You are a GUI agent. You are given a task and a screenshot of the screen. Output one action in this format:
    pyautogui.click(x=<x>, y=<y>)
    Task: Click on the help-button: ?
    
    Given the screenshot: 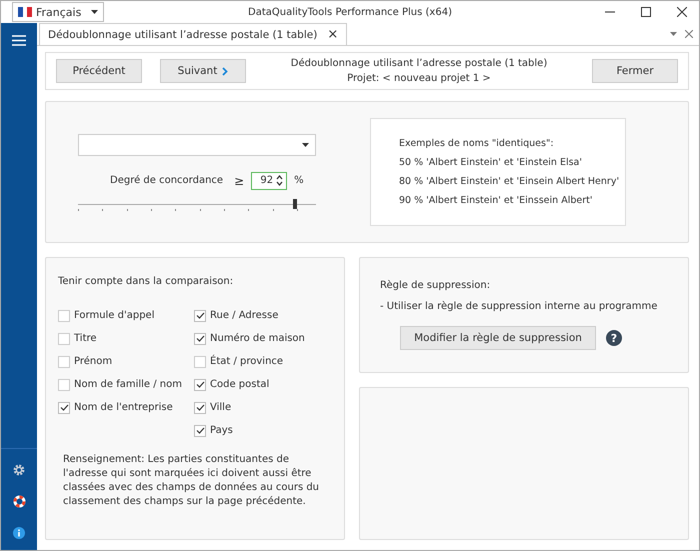 What is the action you would take?
    pyautogui.click(x=614, y=338)
    